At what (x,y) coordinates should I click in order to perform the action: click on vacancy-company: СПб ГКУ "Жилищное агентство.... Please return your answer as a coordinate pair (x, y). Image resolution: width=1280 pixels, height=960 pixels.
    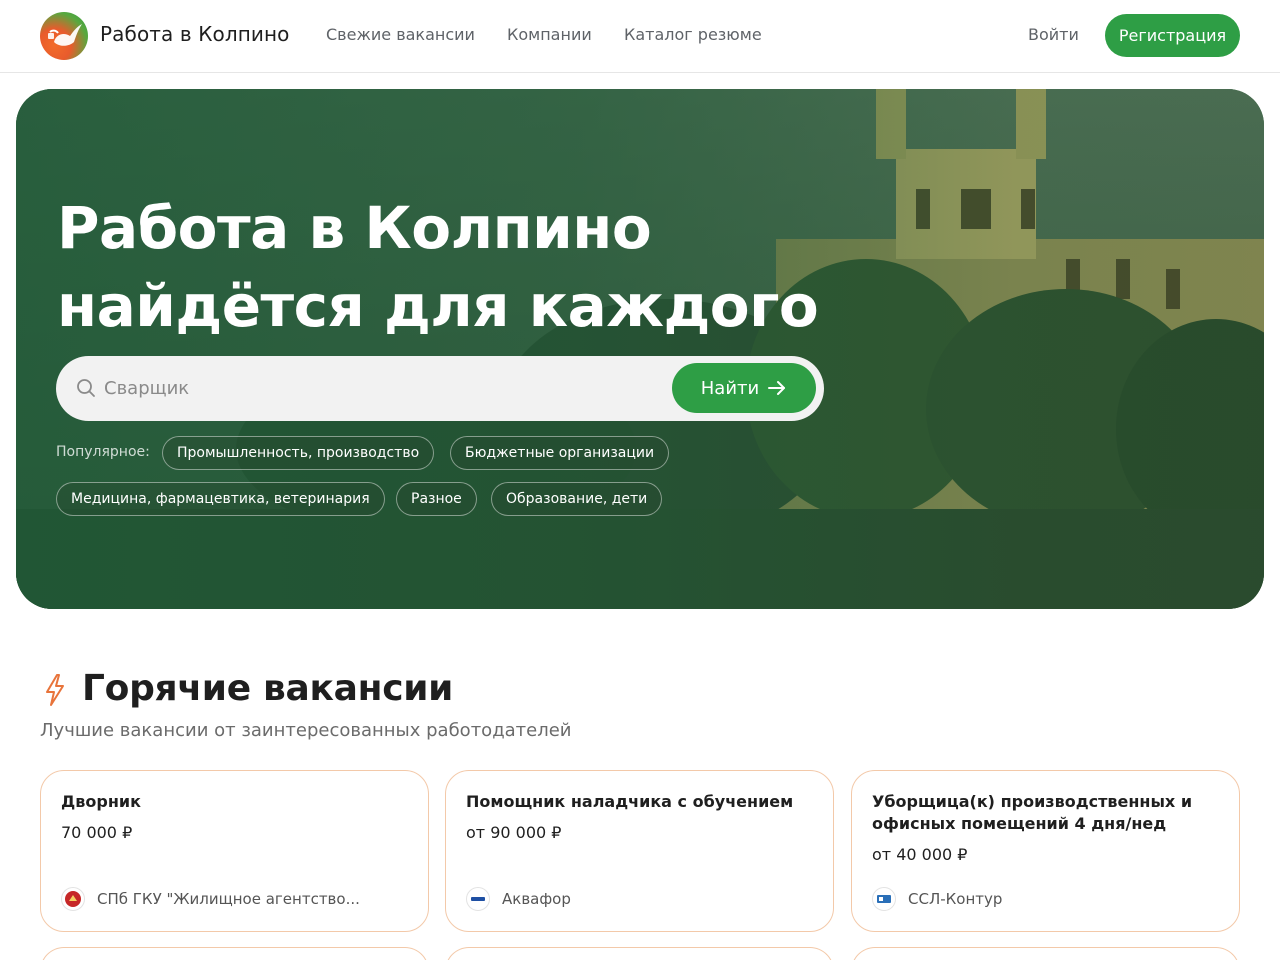
    Looking at the image, I should click on (210, 899).